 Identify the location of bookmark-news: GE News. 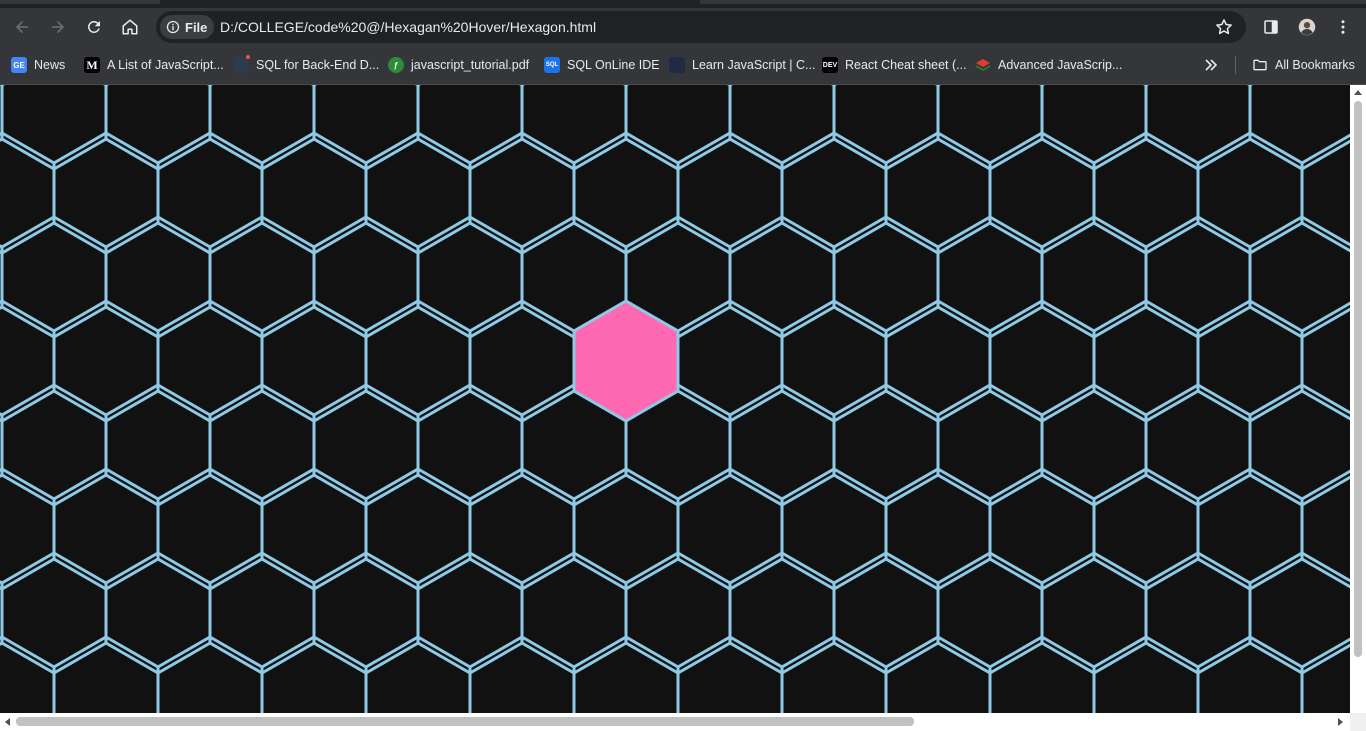
(38, 65).